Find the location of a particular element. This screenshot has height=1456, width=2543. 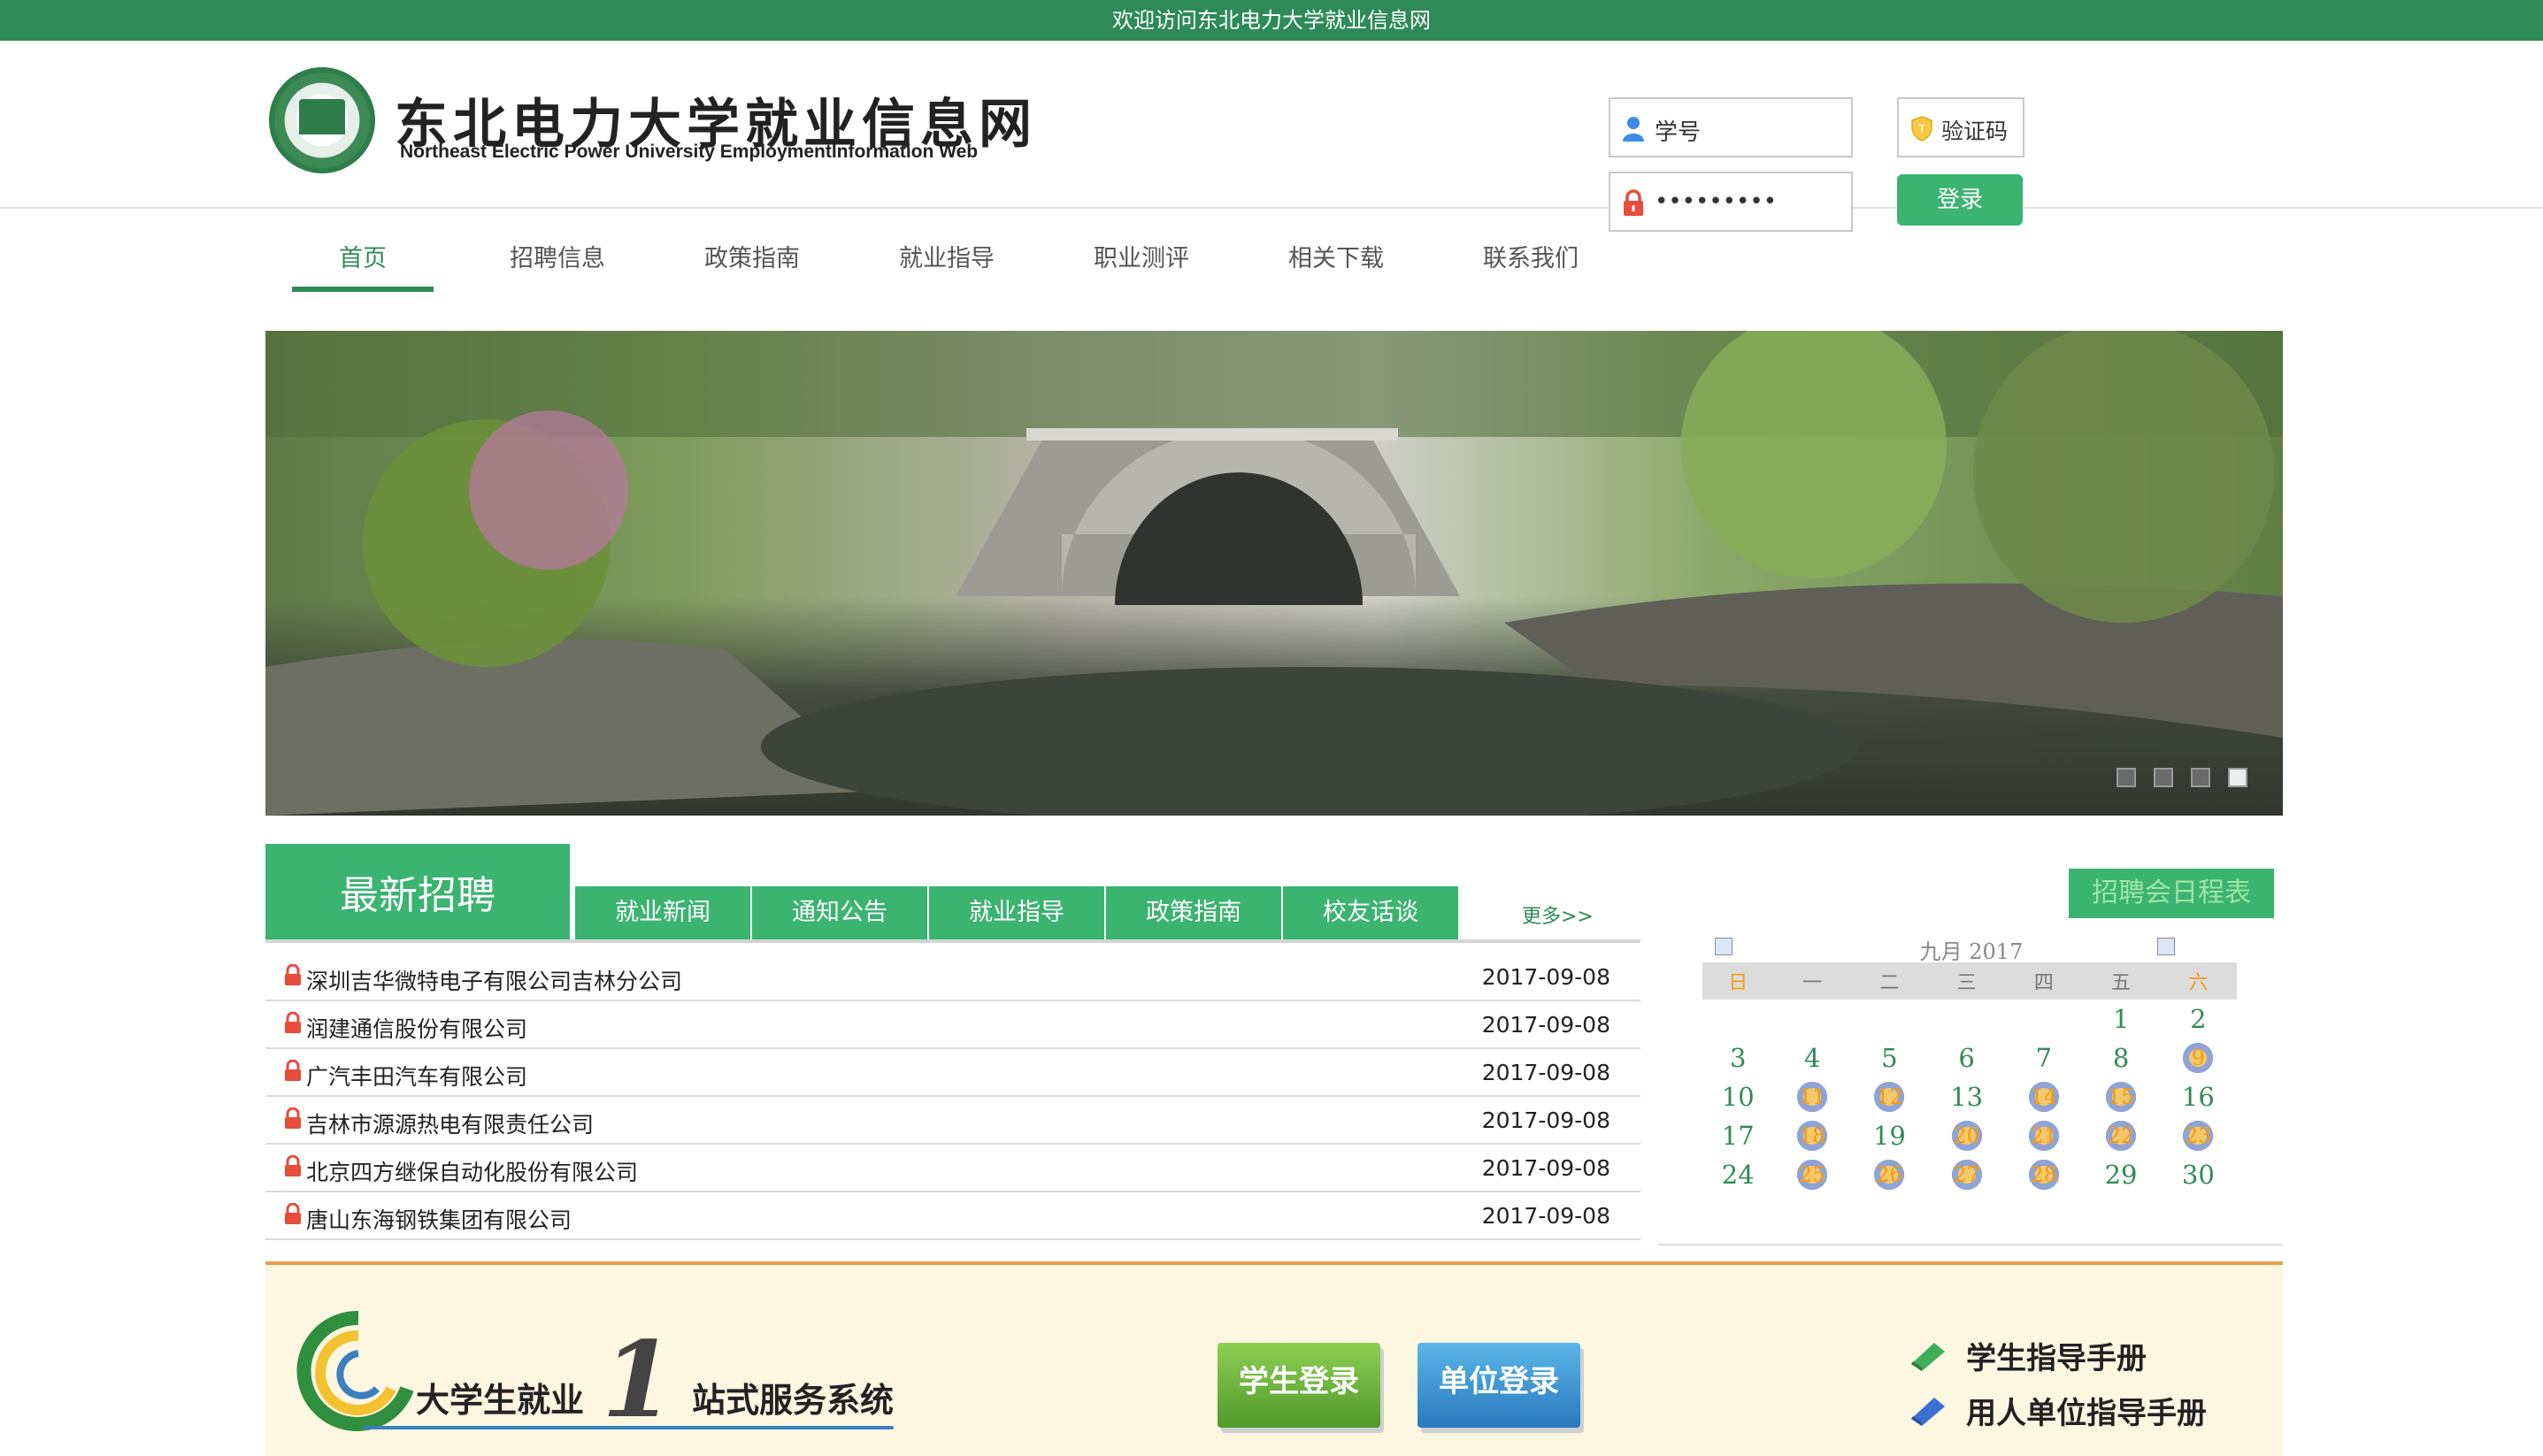

calendar-day: 26 is located at coordinates (1889, 1174).